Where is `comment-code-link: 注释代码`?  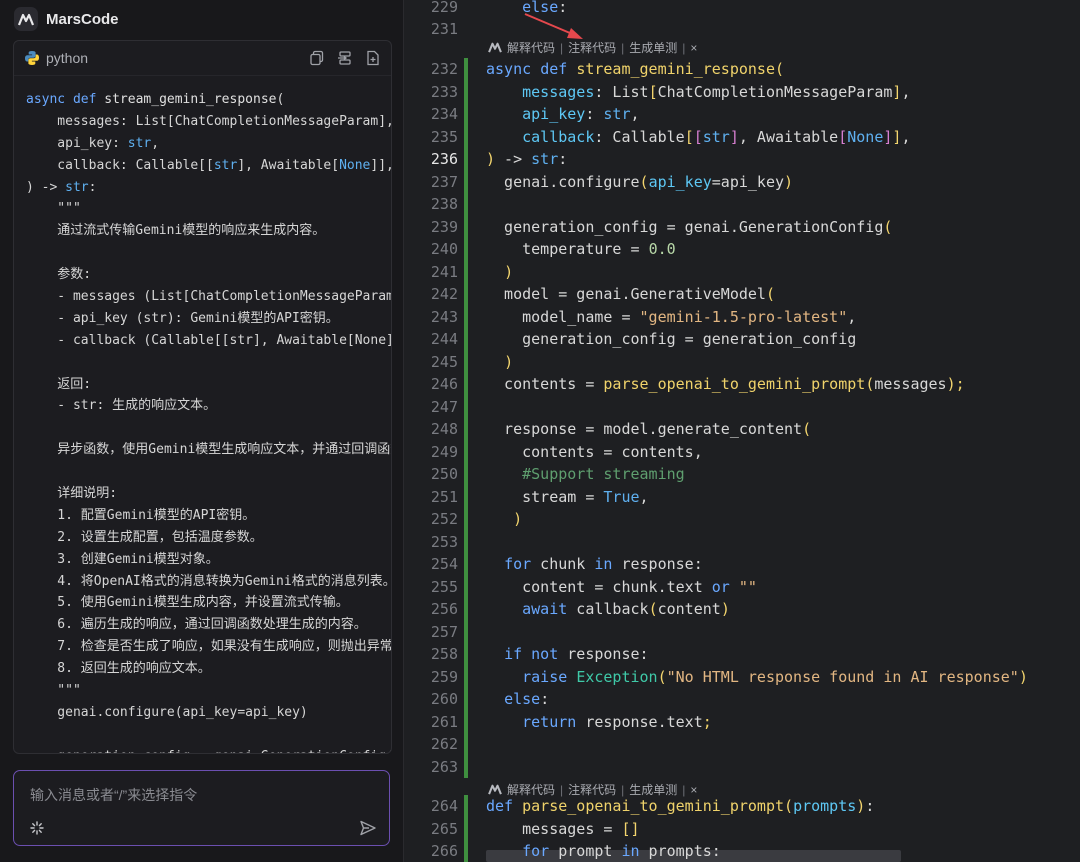
comment-code-link: 注释代码 is located at coordinates (592, 48).